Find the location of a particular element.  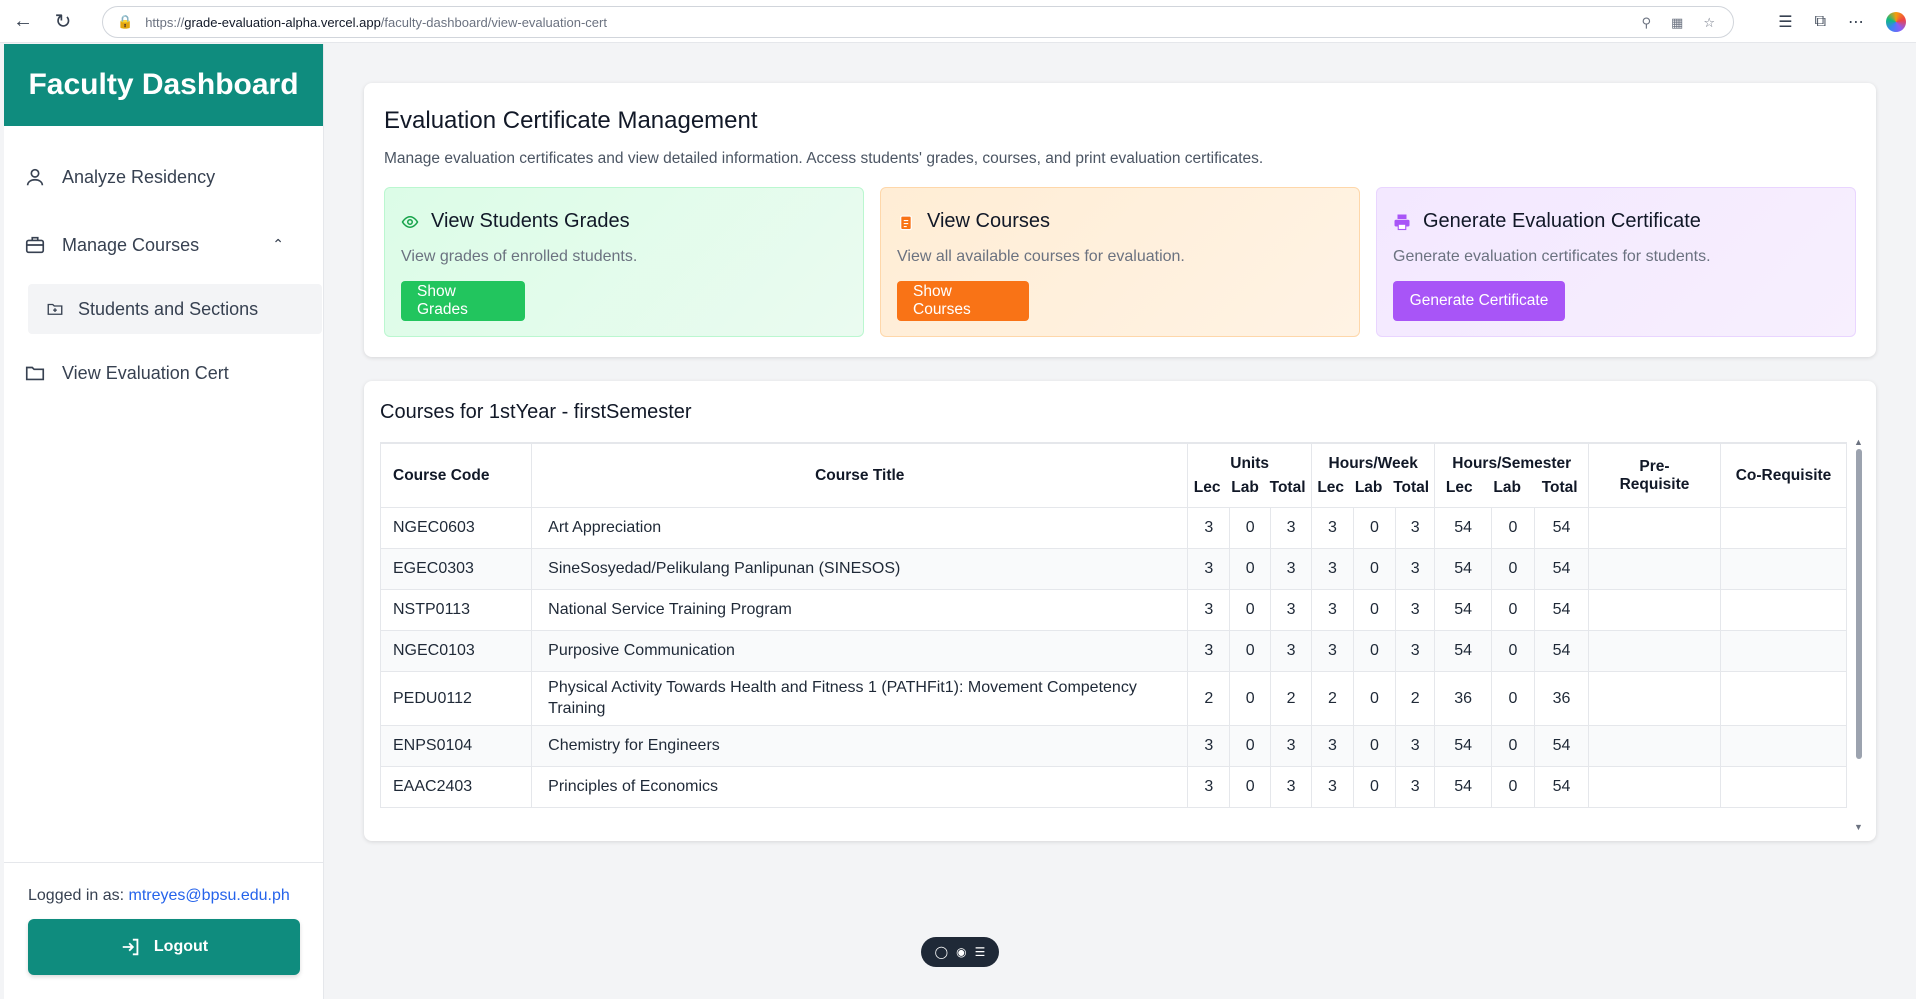

sidebar-item-analyze-residency: Analyze Residency is located at coordinates (119, 177).